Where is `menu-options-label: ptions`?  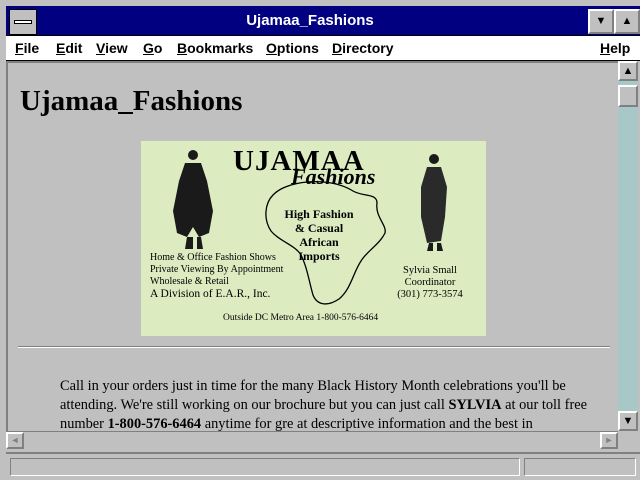 menu-options-label: ptions is located at coordinates (297, 48).